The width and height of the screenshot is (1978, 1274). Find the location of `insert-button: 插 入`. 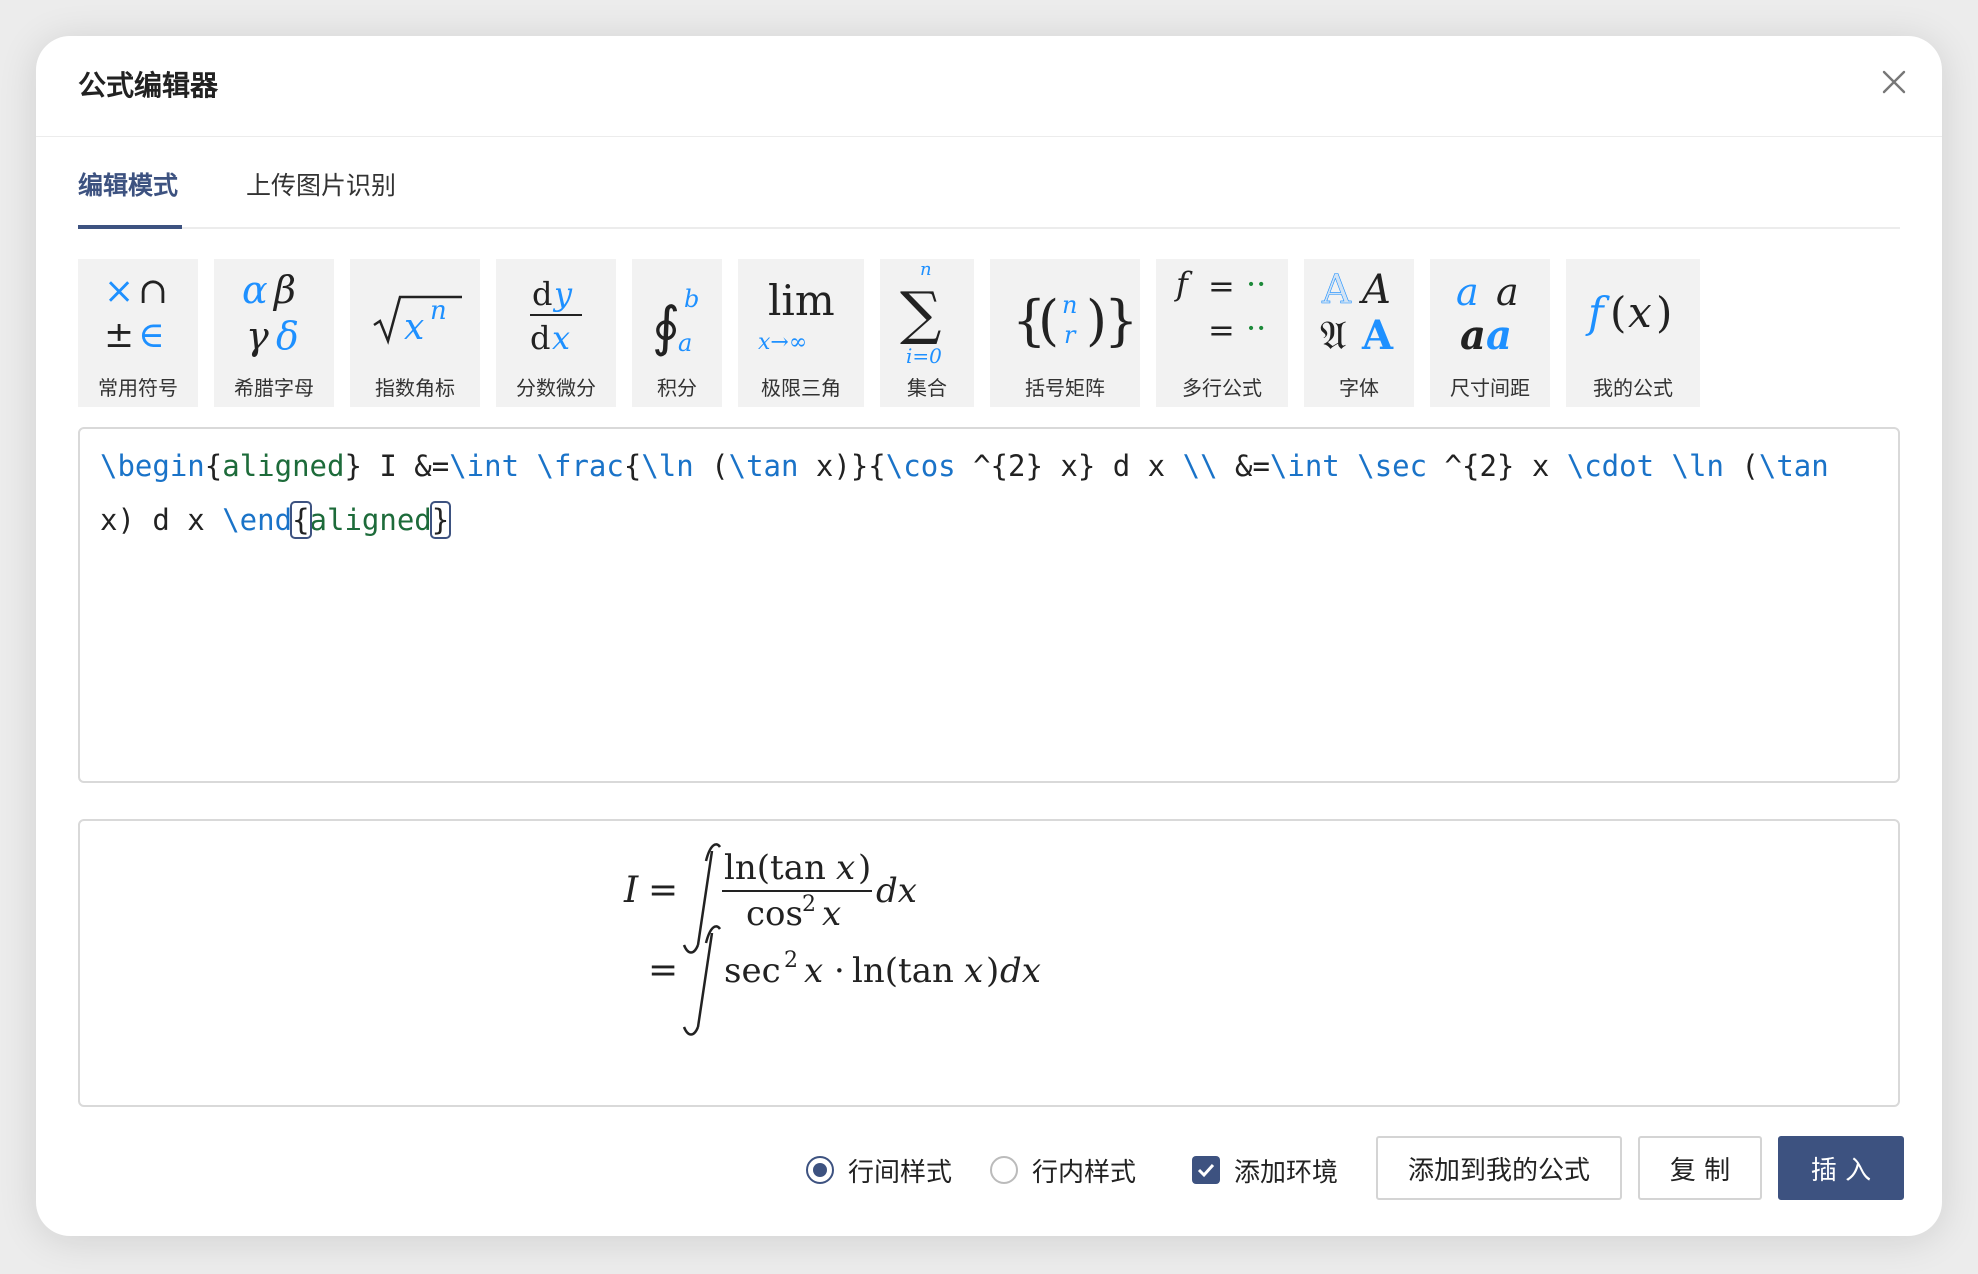

insert-button: 插 入 is located at coordinates (1841, 1168).